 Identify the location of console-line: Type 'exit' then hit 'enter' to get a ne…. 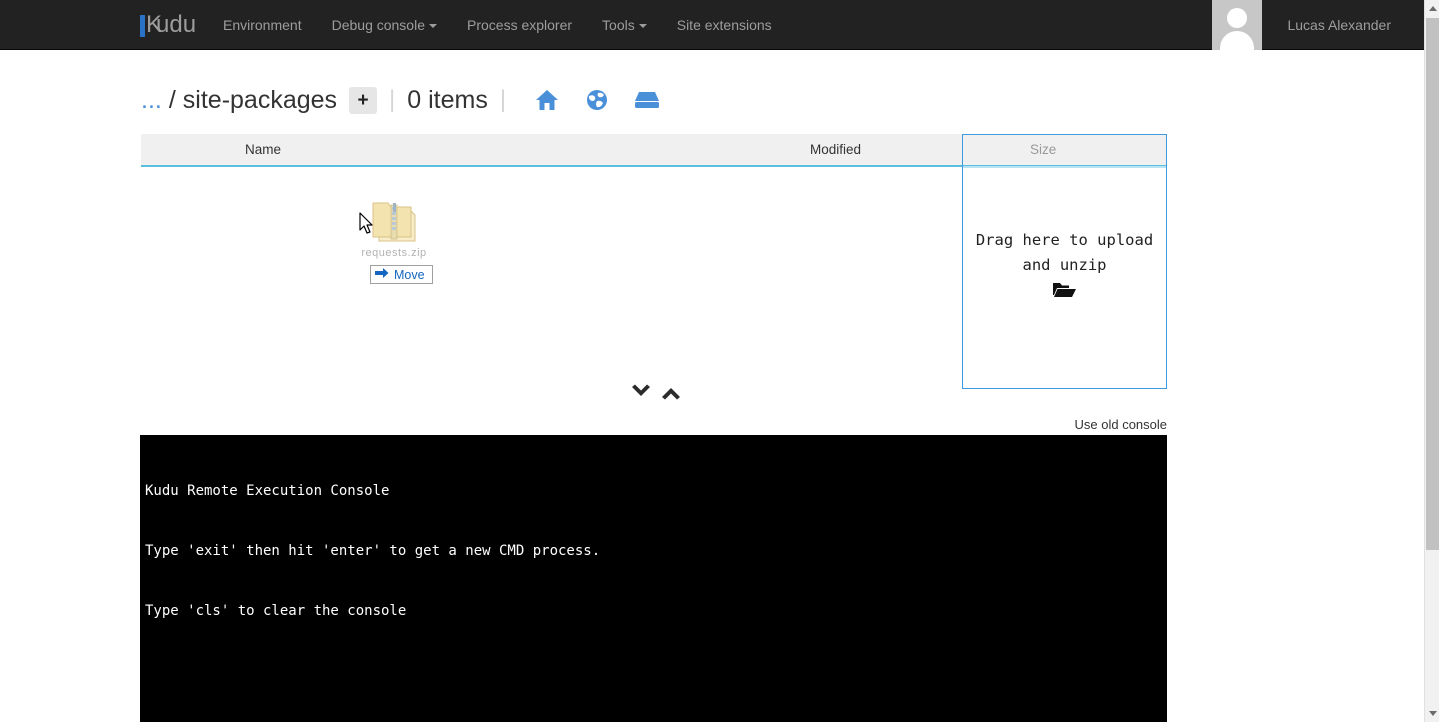
(373, 551).